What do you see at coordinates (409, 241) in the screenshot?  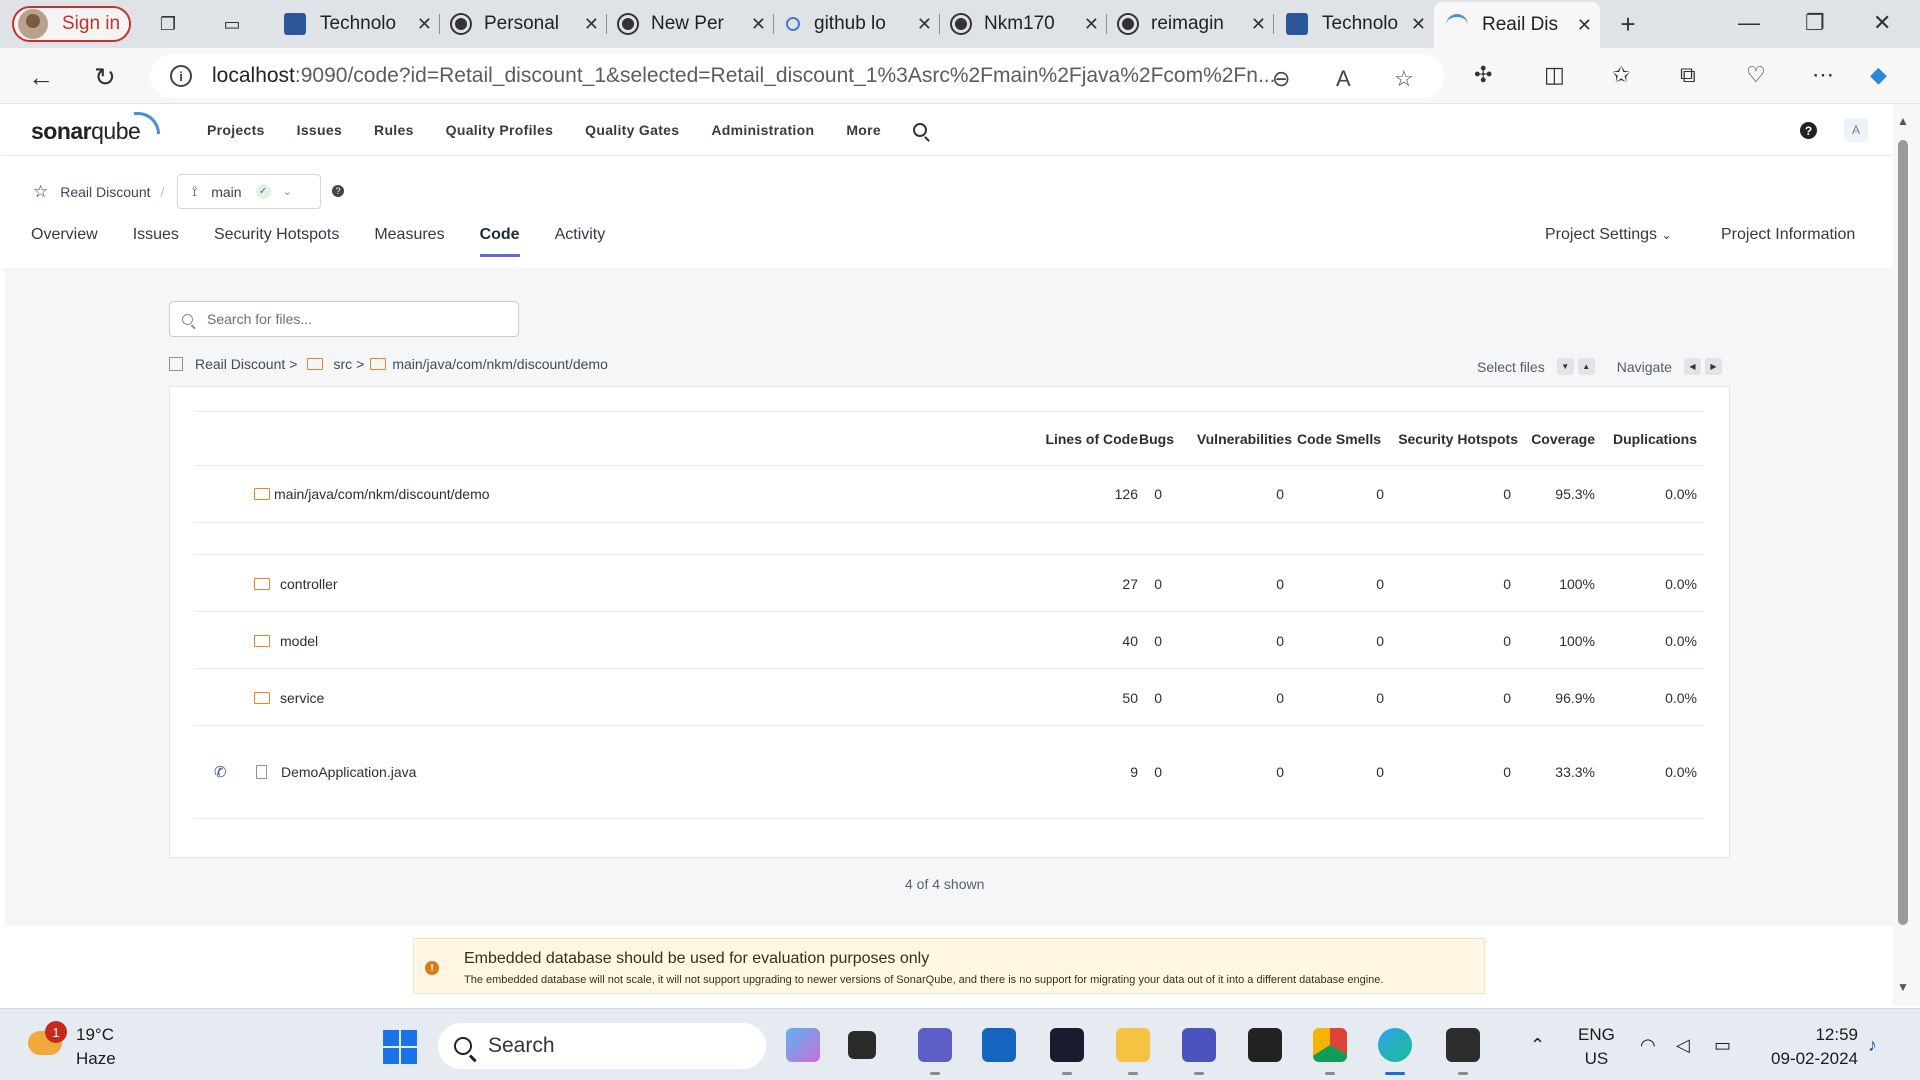 I see `tab-measures: Measures` at bounding box center [409, 241].